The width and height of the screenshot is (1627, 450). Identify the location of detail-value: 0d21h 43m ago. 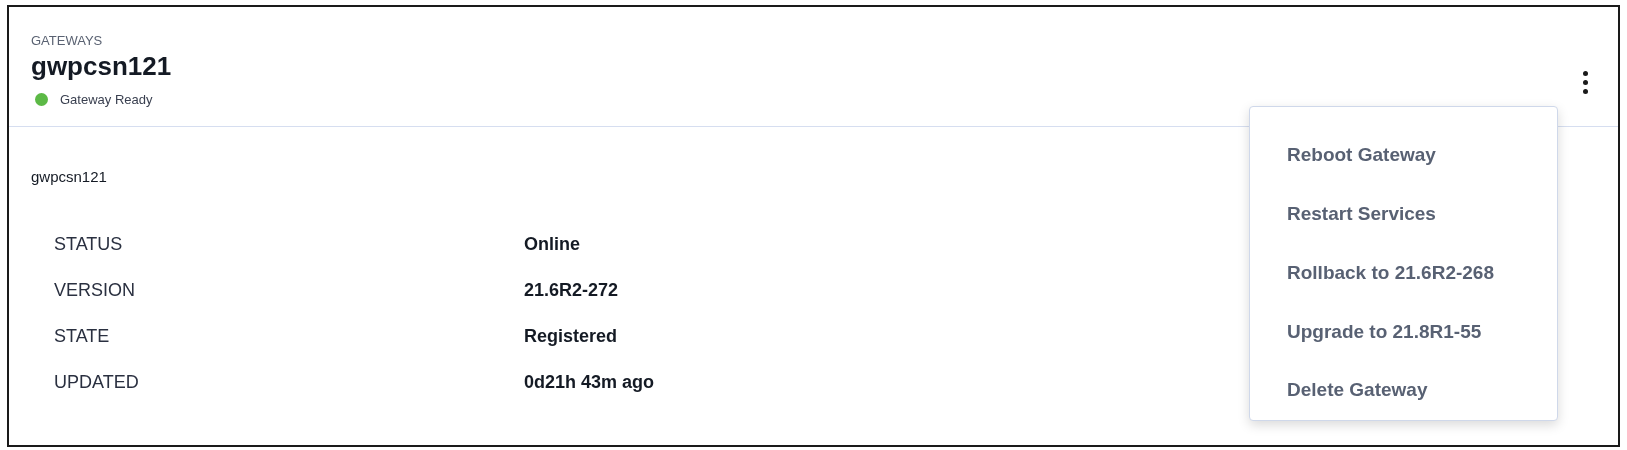
(589, 382).